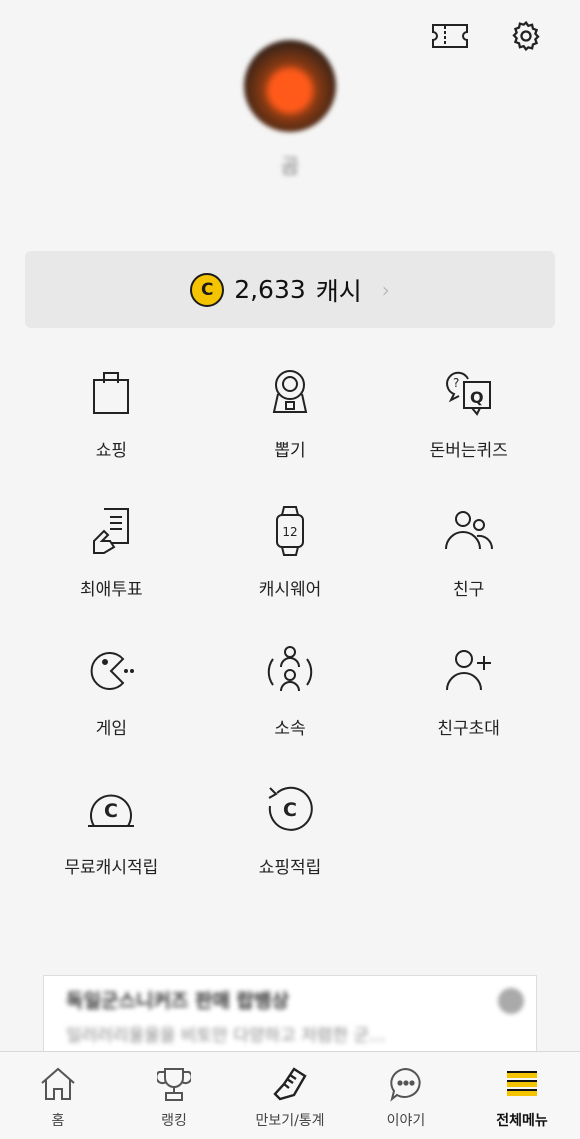 This screenshot has width=580, height=1139. What do you see at coordinates (338, 291) in the screenshot?
I see `cash-unit: 캐시` at bounding box center [338, 291].